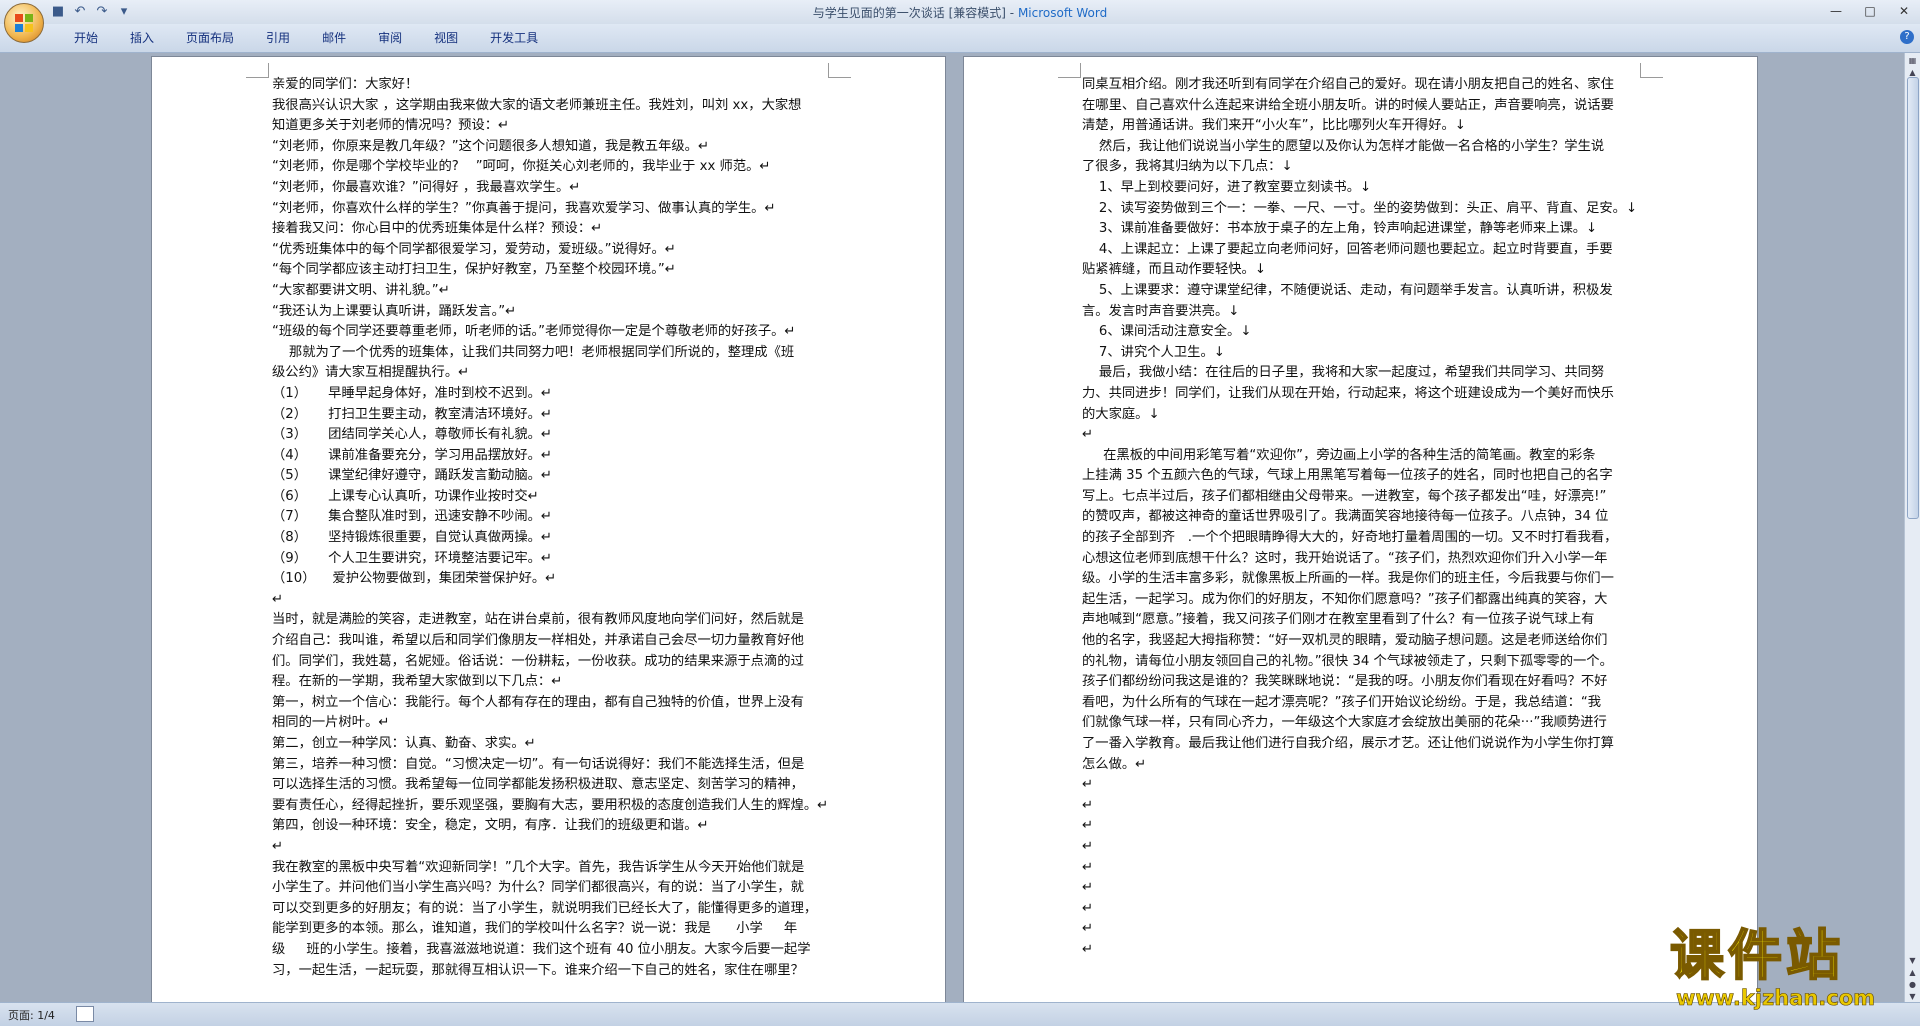 This screenshot has width=1920, height=1026. I want to click on text-line: 亲爱的同学们：大家好！, so click(345, 84).